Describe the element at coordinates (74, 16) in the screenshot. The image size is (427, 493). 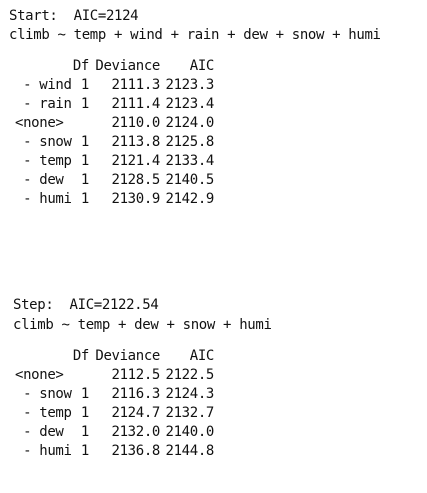
I see `step-header-start: Start: AIC=2124` at that location.